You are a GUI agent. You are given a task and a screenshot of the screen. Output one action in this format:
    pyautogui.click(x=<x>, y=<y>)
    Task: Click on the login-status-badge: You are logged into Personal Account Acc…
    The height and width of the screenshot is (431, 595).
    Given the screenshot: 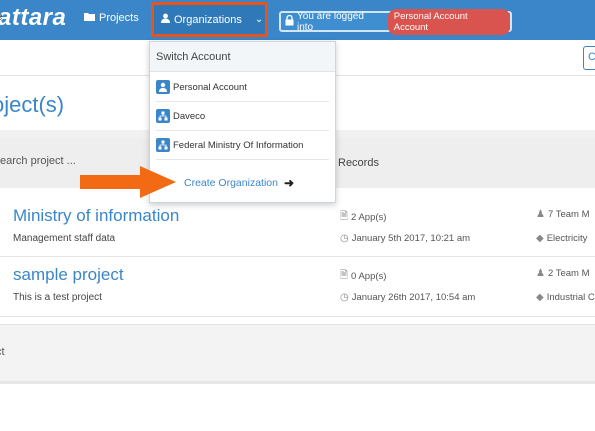 What is the action you would take?
    pyautogui.click(x=395, y=21)
    